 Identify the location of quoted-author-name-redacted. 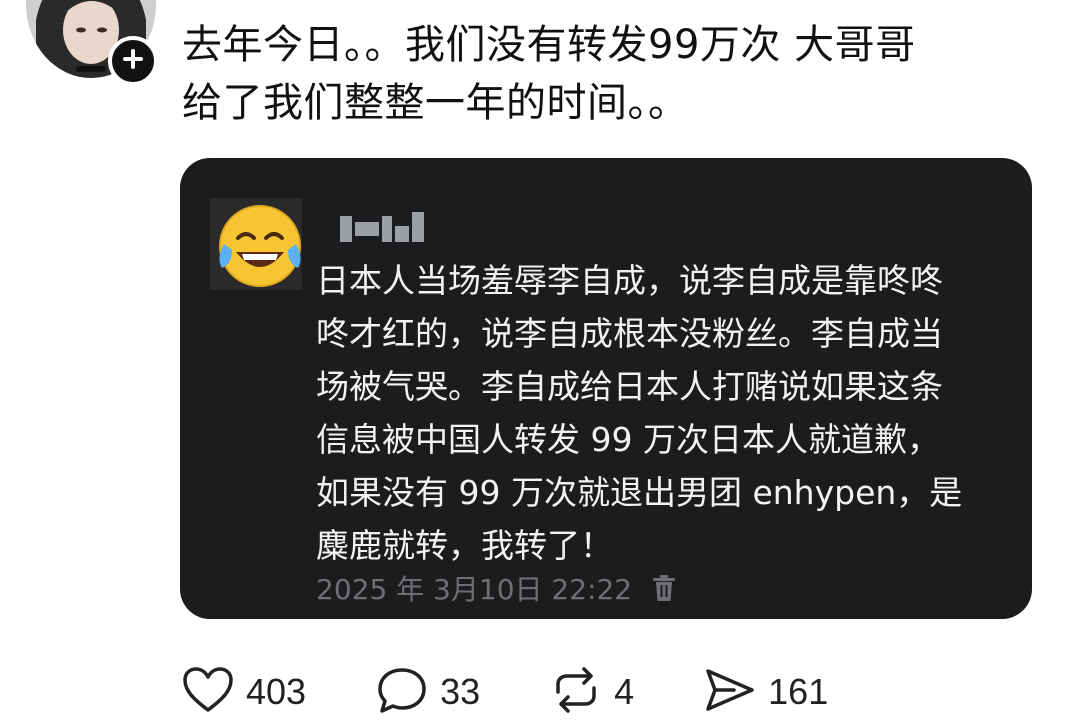
(383, 227).